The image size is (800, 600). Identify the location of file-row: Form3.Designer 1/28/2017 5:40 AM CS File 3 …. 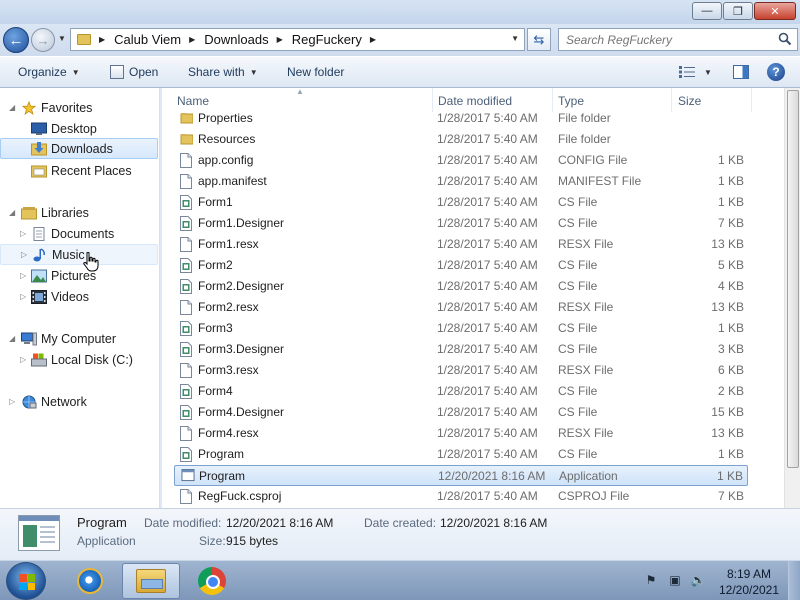
(461, 349).